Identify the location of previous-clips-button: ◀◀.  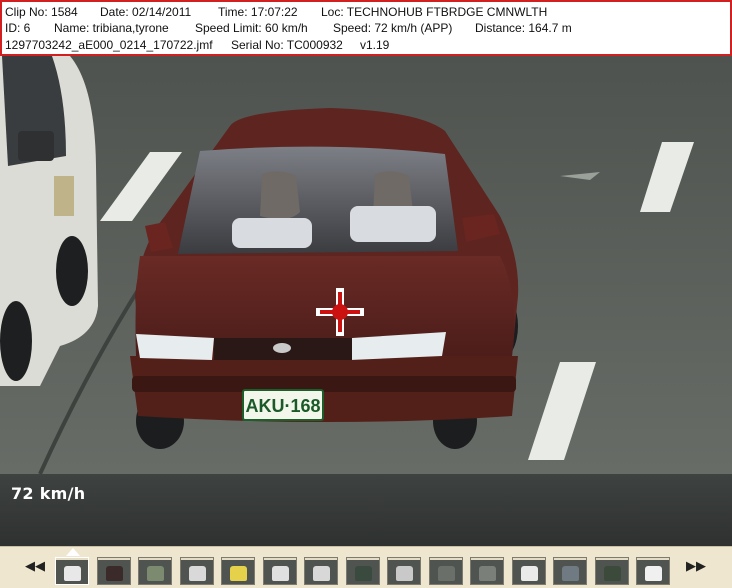
(35, 567).